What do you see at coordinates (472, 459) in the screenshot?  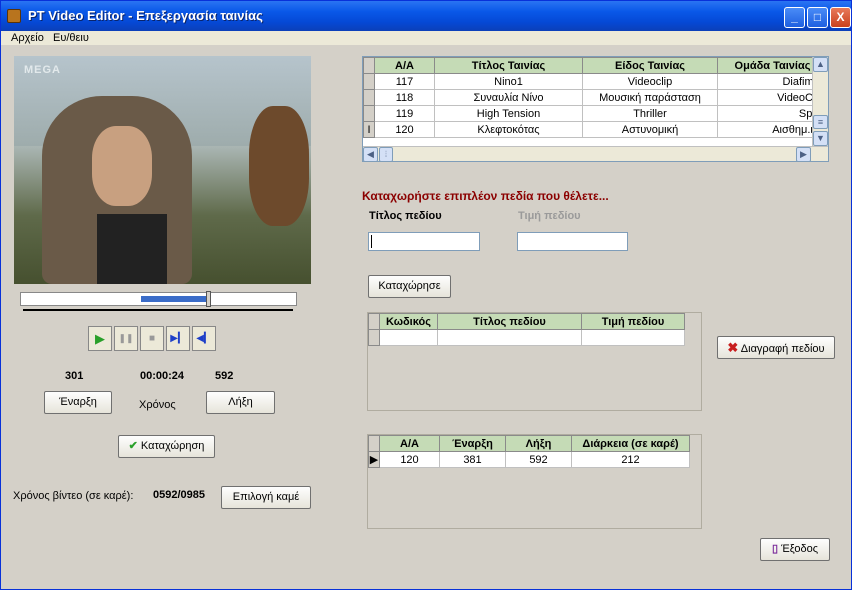 I see `table-cell: 381` at bounding box center [472, 459].